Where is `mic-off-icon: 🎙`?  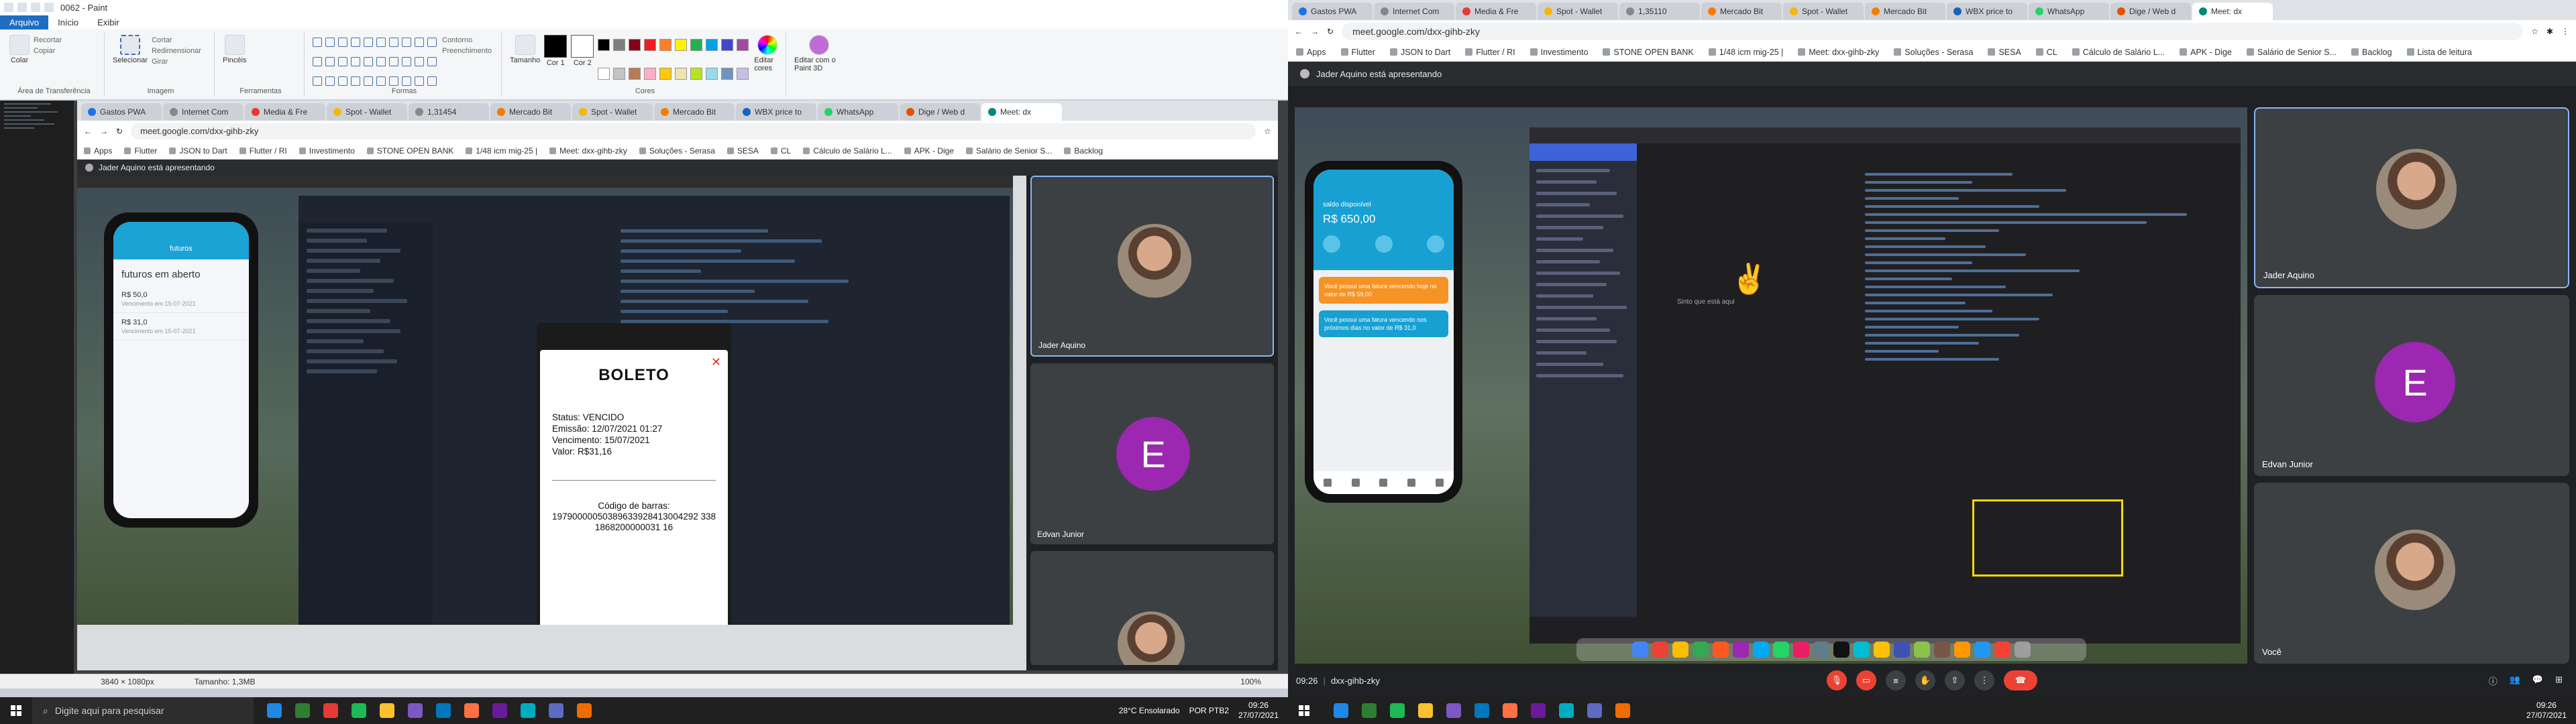
mic-off-icon: 🎙 is located at coordinates (1837, 680).